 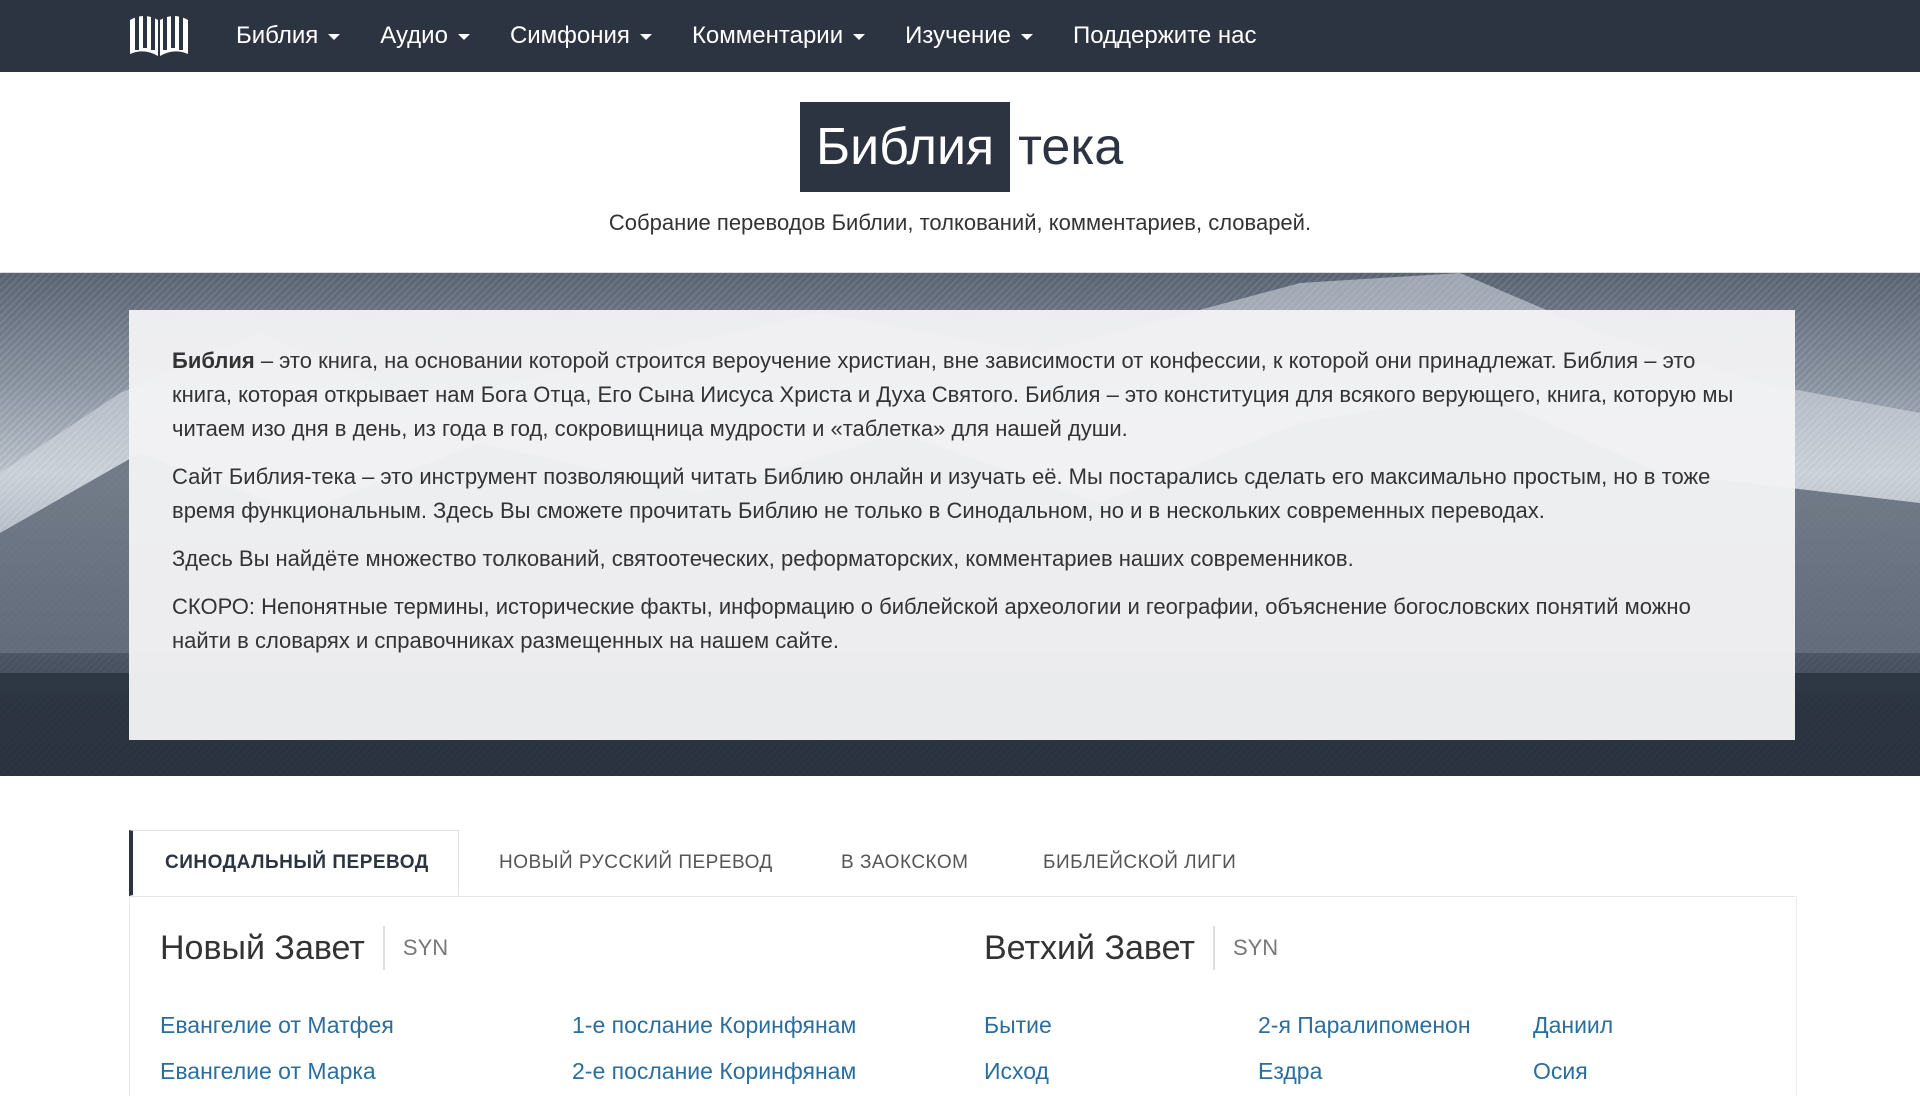 What do you see at coordinates (1099, 948) in the screenshot?
I see `old-testament-title: Ветхий Завет` at bounding box center [1099, 948].